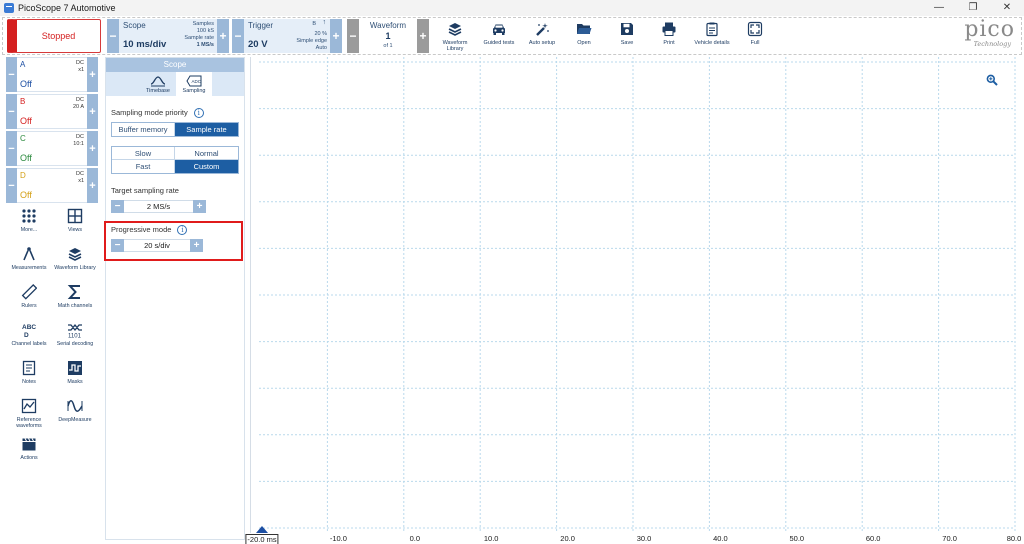 The width and height of the screenshot is (1024, 544). I want to click on info-icon: i, so click(198, 113).